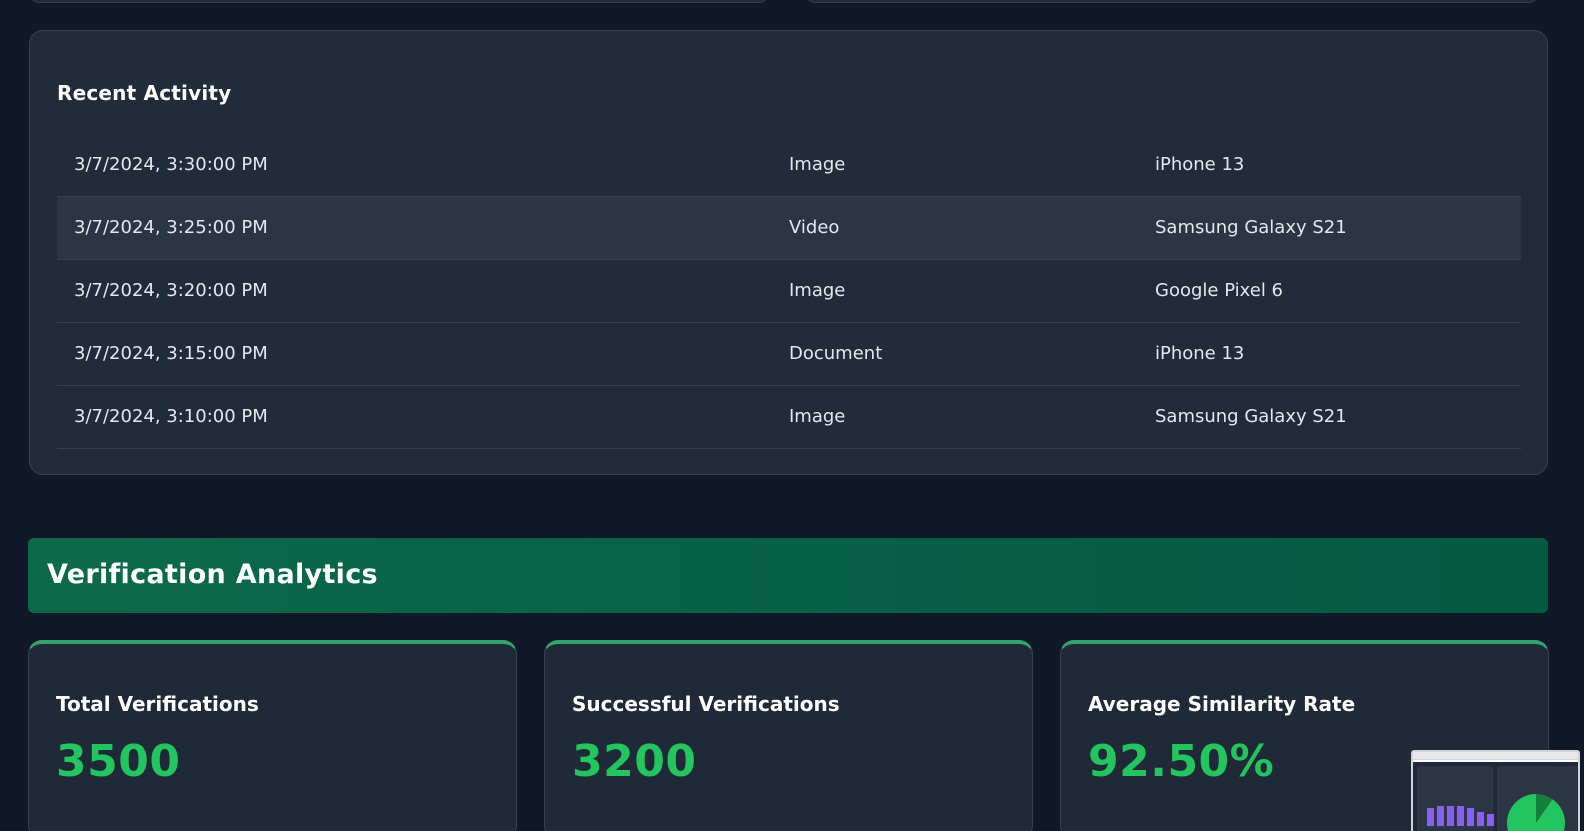 Image resolution: width=1584 pixels, height=831 pixels. Describe the element at coordinates (399, 1) in the screenshot. I see `top-card-left` at that location.